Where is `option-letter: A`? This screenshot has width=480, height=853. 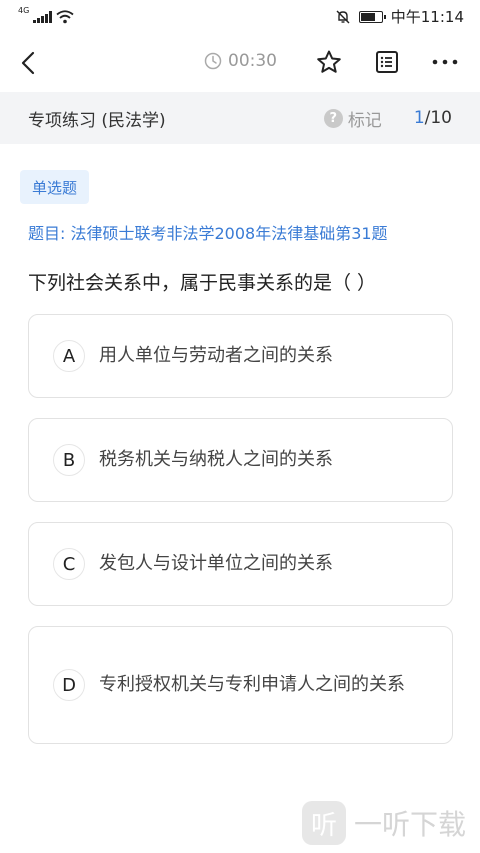
option-letter: A is located at coordinates (69, 356).